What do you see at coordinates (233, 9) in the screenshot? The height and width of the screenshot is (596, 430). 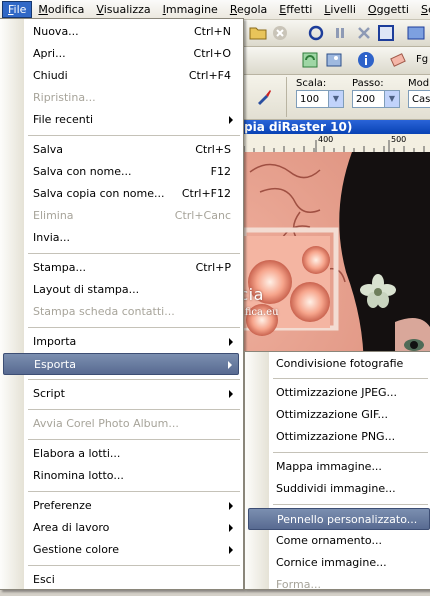 I see `menu-regola-mnemonic: R` at bounding box center [233, 9].